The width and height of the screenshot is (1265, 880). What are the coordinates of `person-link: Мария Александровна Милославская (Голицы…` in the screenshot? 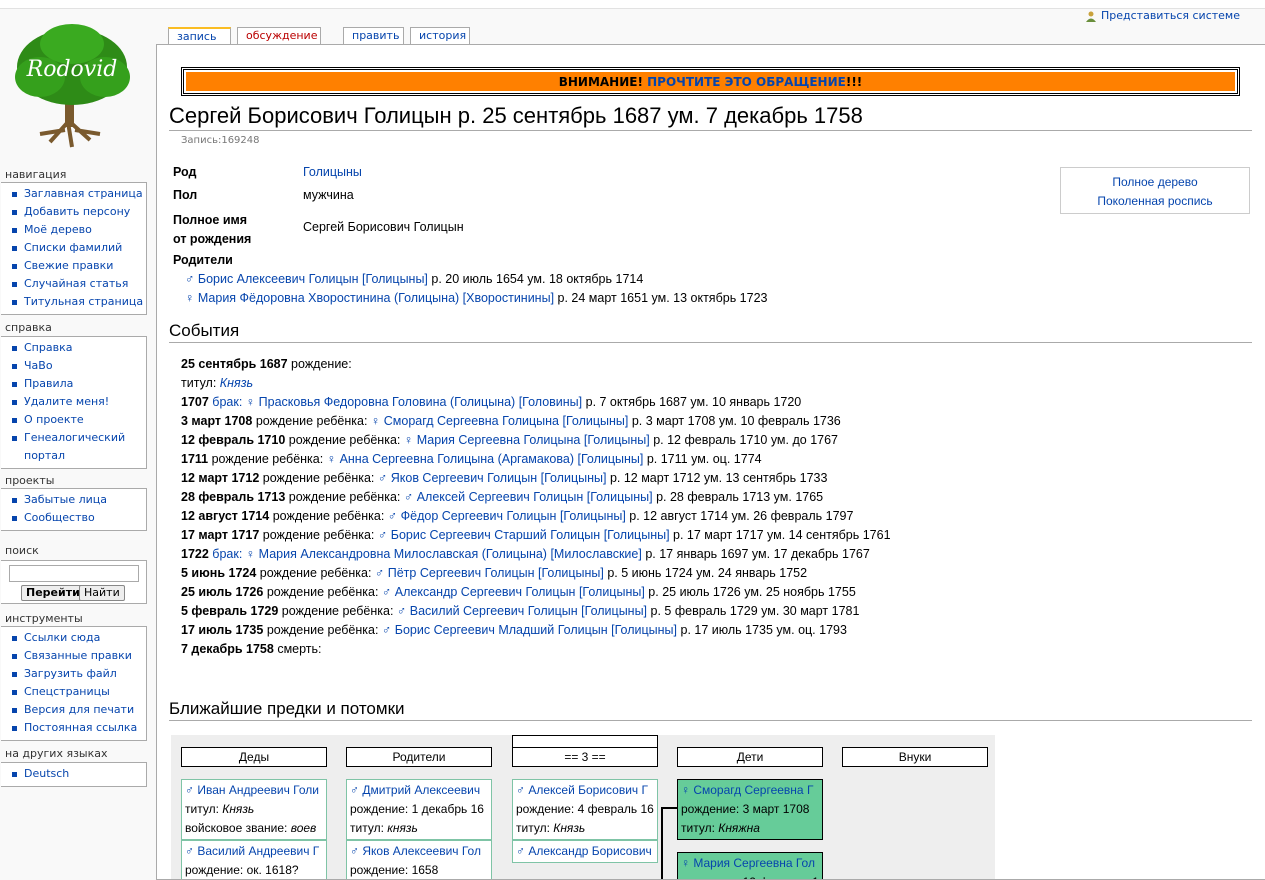 It's located at (403, 554).